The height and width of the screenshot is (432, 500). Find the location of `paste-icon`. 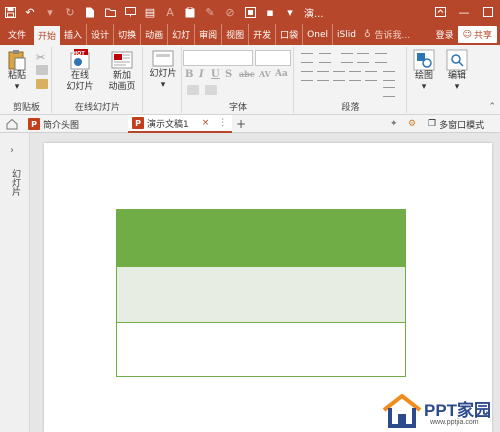

paste-icon is located at coordinates (17, 60).